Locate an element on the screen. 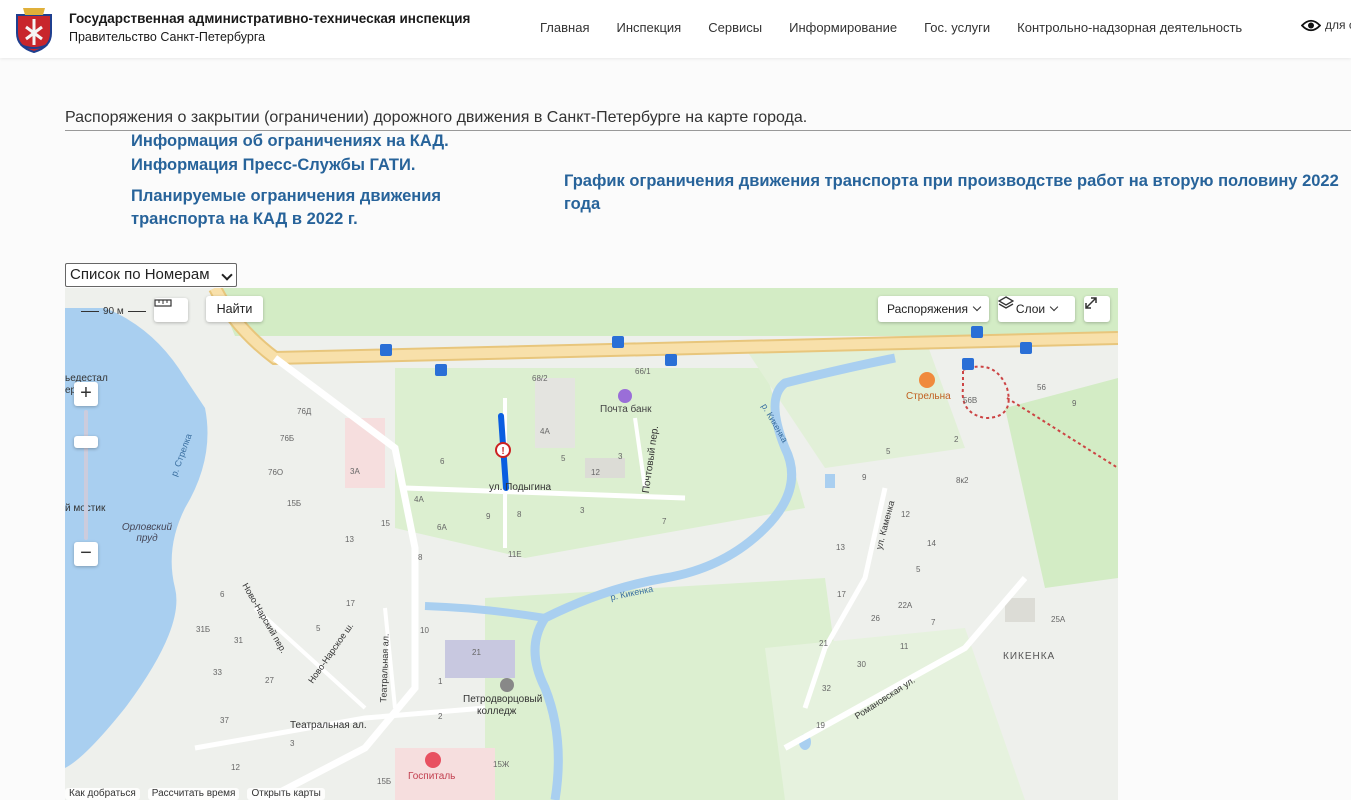 Image resolution: width=1351 pixels, height=800 pixels. house-number: 66/1 is located at coordinates (643, 371).